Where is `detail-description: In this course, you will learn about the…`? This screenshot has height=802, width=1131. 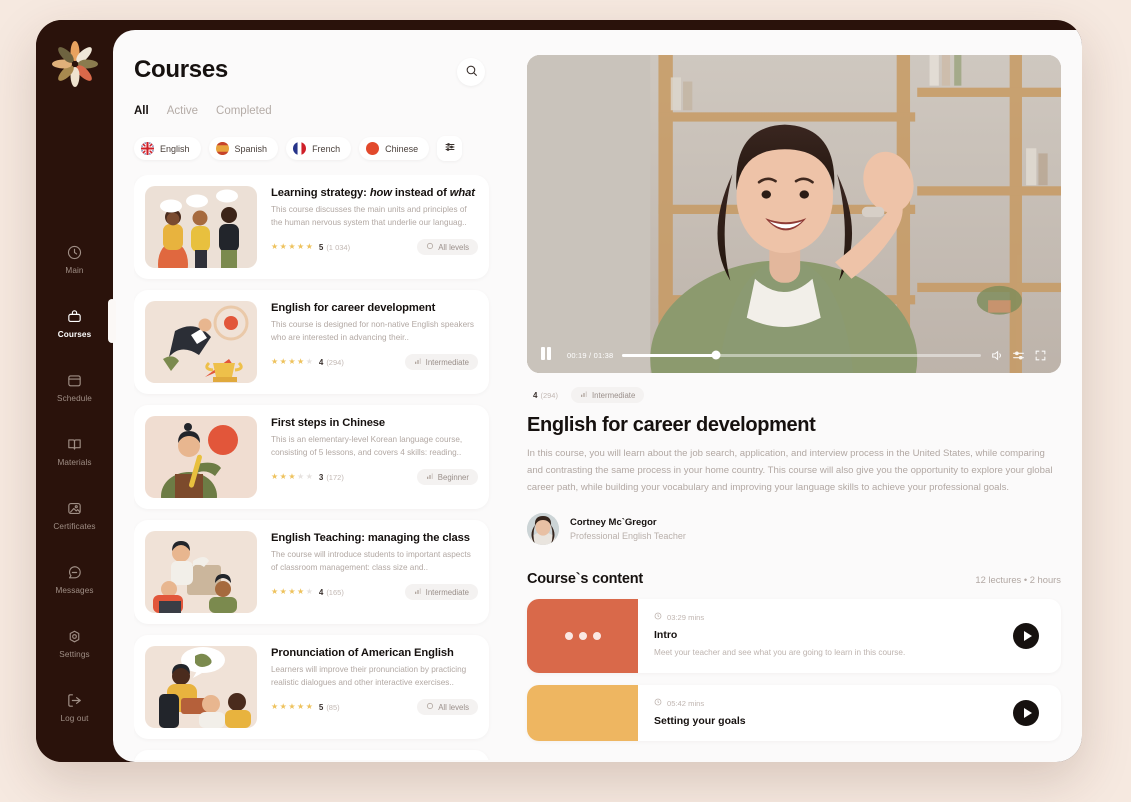 detail-description: In this course, you will learn about the… is located at coordinates (790, 470).